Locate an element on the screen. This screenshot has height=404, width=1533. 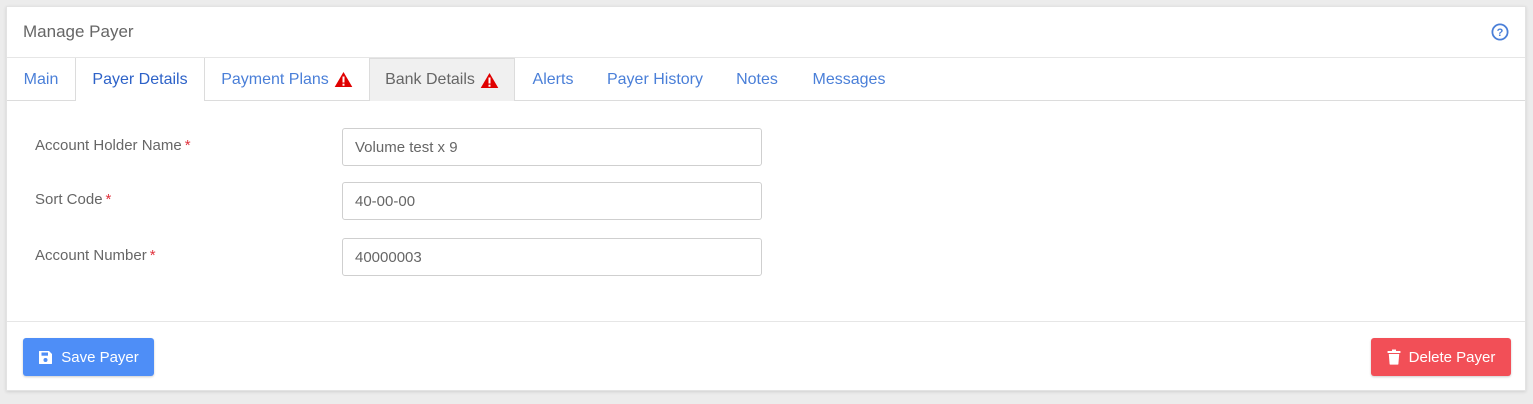
tab-label: Alerts is located at coordinates (553, 79).